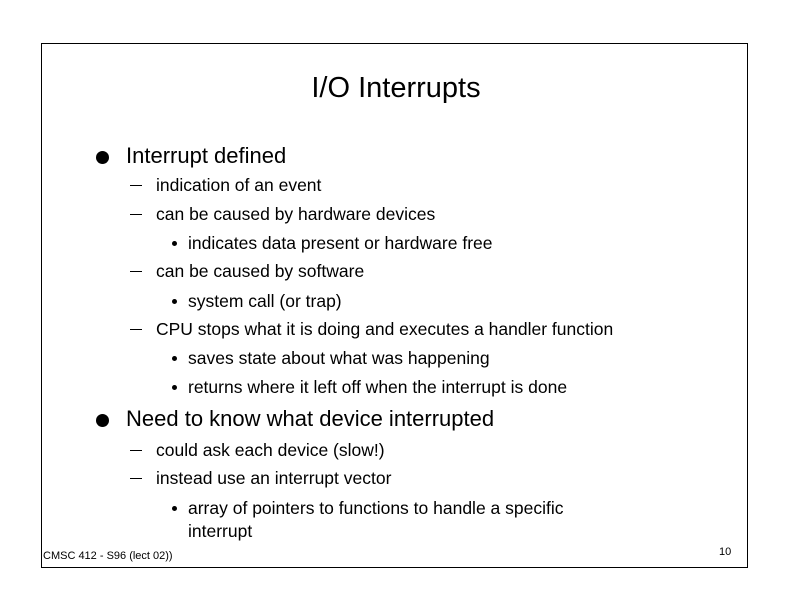 The height and width of the screenshot is (612, 792). I want to click on page-number: 10, so click(725, 552).